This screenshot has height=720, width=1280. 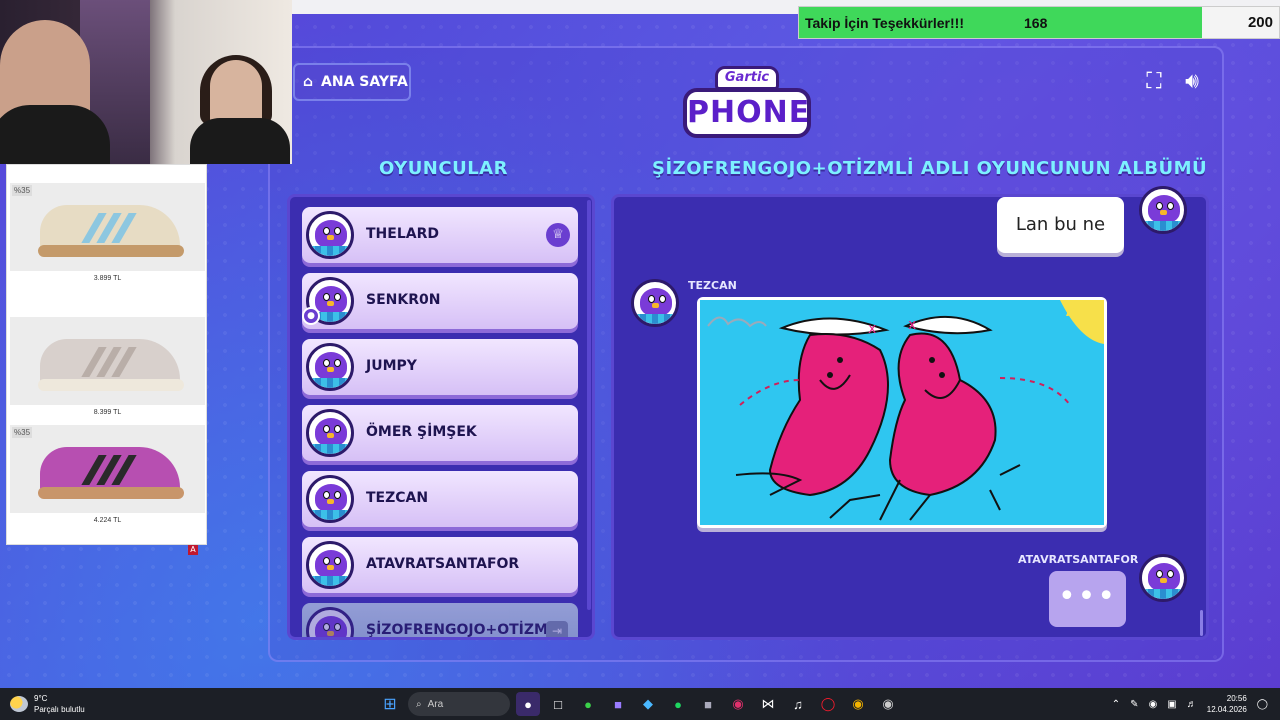 What do you see at coordinates (391, 366) in the screenshot?
I see `player-name: JUMPY` at bounding box center [391, 366].